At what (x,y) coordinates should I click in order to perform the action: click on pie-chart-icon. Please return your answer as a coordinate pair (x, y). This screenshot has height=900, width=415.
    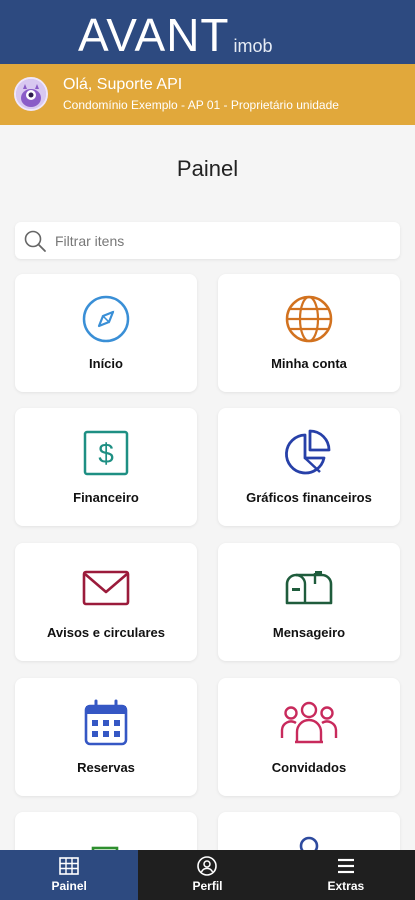
    Looking at the image, I should click on (308, 452).